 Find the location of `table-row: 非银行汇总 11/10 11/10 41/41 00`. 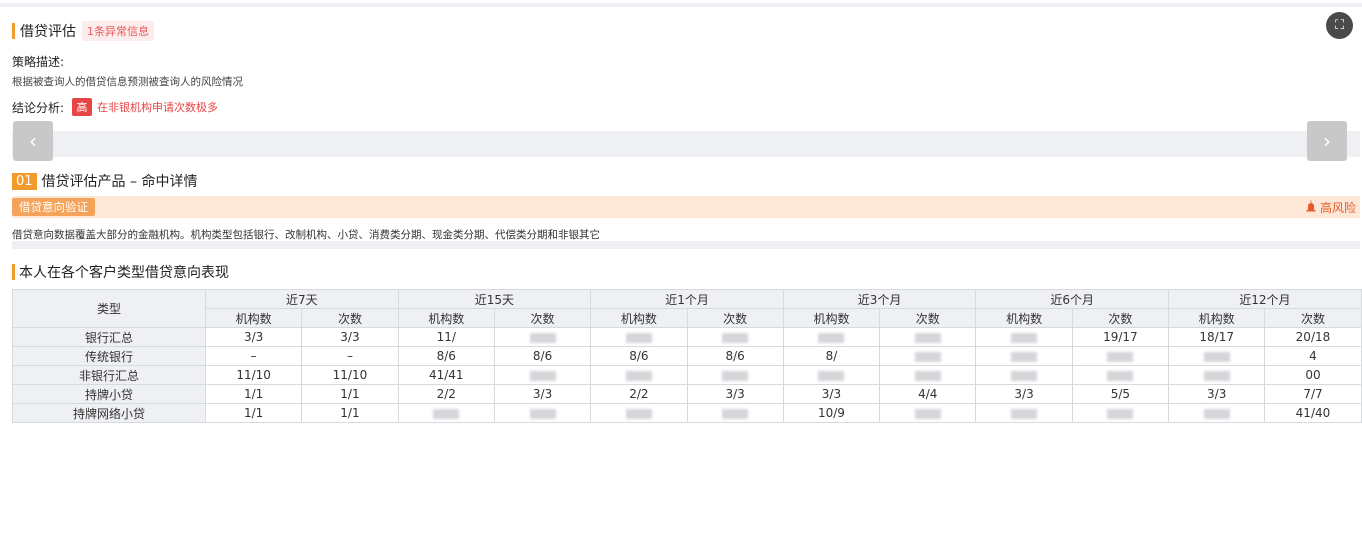

table-row: 非银行汇总 11/10 11/10 41/41 00 is located at coordinates (687, 375).